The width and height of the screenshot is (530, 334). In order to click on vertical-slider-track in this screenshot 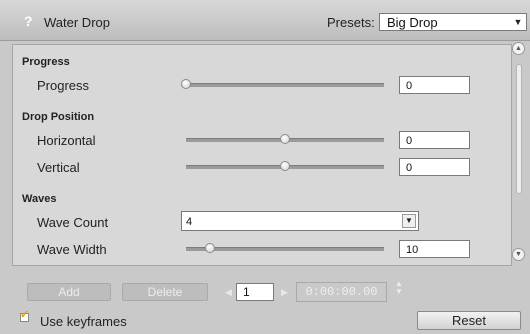, I will do `click(285, 166)`.